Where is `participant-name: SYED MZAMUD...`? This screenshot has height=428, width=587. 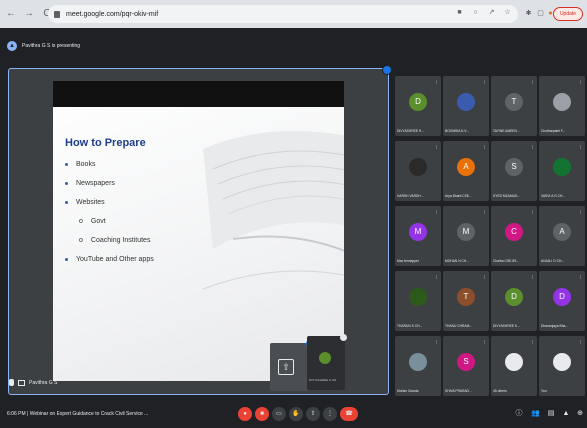
participant-name: SYED MZAMUD... is located at coordinates (507, 196).